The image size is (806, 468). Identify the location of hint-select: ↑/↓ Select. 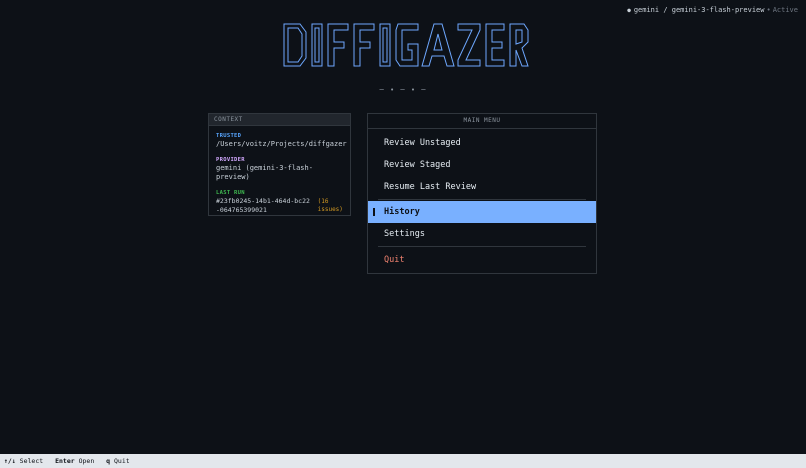
(23, 461).